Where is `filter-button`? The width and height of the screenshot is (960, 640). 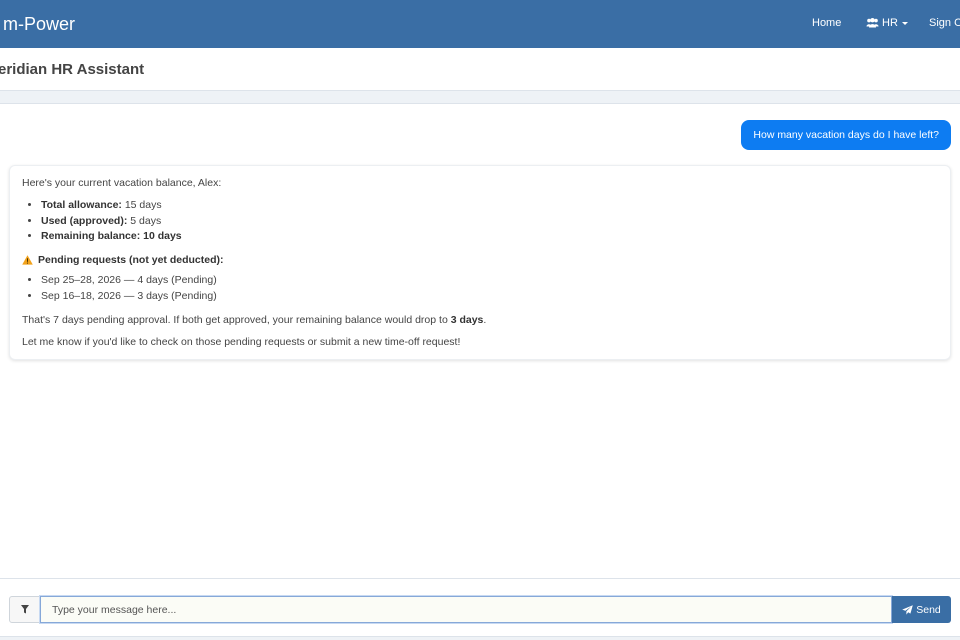 filter-button is located at coordinates (24, 609).